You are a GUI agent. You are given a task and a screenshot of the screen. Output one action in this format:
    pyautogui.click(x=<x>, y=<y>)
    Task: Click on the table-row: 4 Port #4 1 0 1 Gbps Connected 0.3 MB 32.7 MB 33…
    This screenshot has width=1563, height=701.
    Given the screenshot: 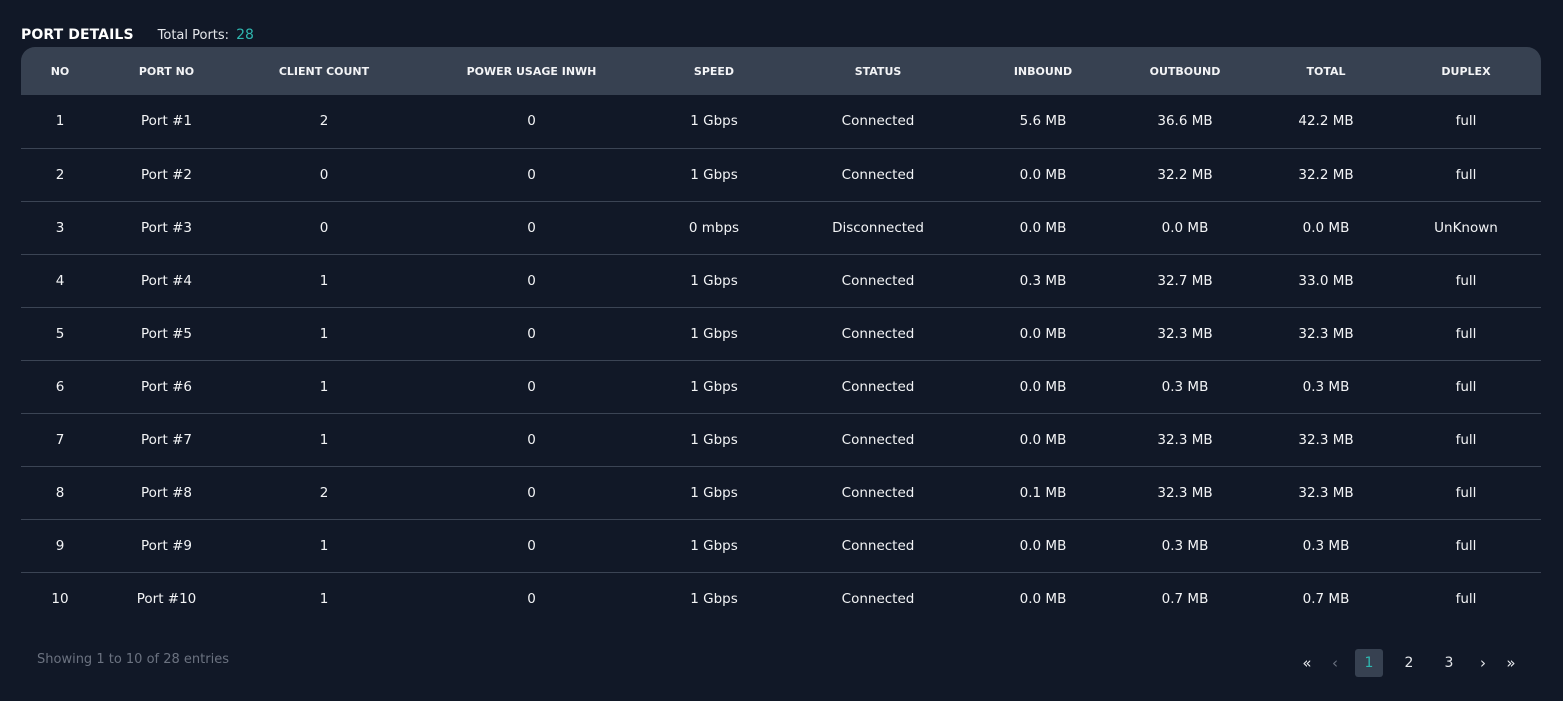 What is the action you would take?
    pyautogui.click(x=781, y=280)
    